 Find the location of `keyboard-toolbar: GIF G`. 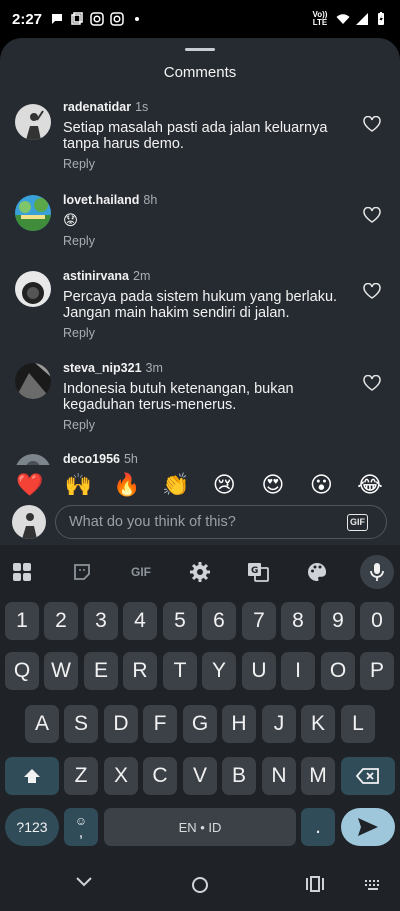

keyboard-toolbar: GIF G is located at coordinates (200, 572).